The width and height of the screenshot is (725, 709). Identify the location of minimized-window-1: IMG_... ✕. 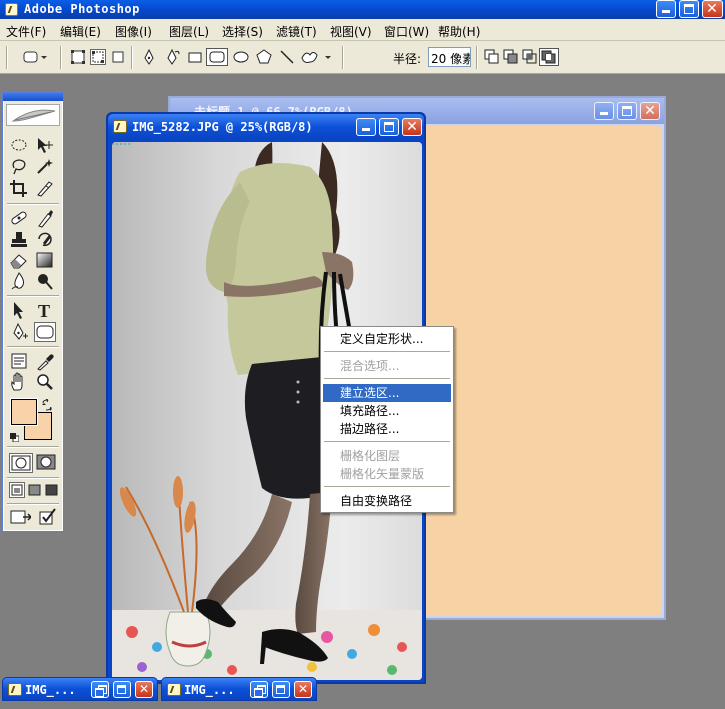
(80, 689).